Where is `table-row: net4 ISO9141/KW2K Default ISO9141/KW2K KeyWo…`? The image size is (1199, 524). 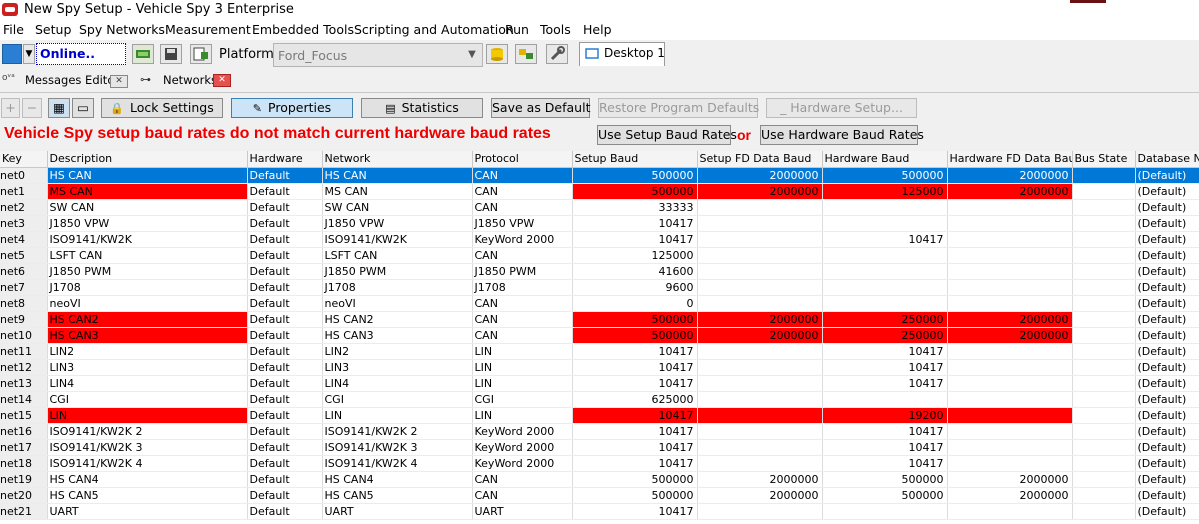
table-row: net4 ISO9141/KW2K Default ISO9141/KW2K KeyWo… is located at coordinates (599, 239).